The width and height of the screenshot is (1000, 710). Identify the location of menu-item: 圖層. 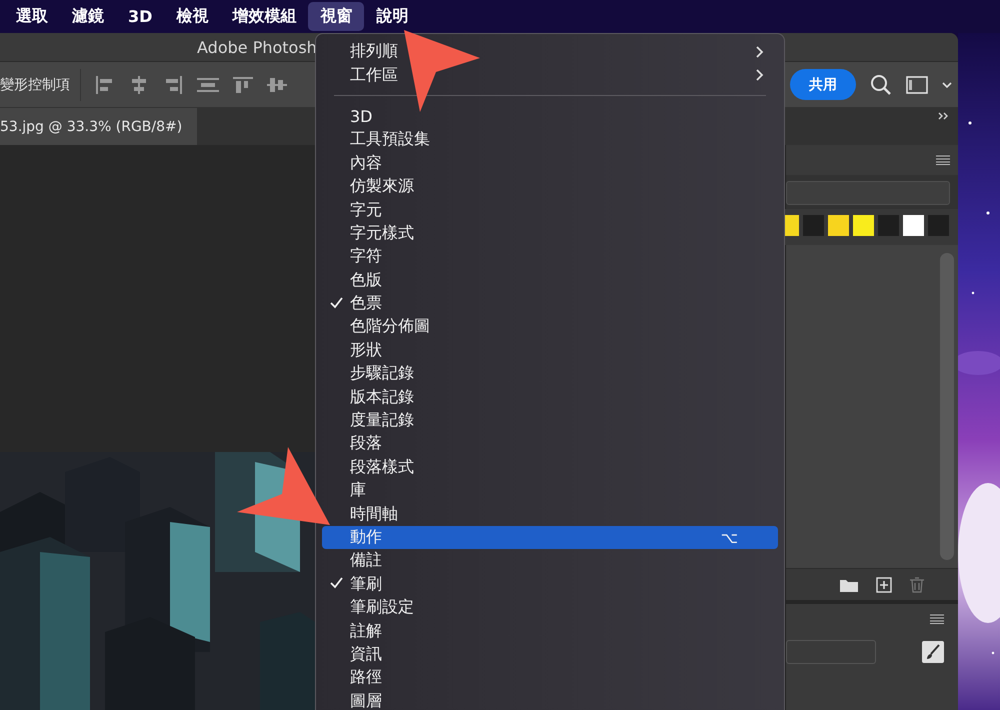
(550, 700).